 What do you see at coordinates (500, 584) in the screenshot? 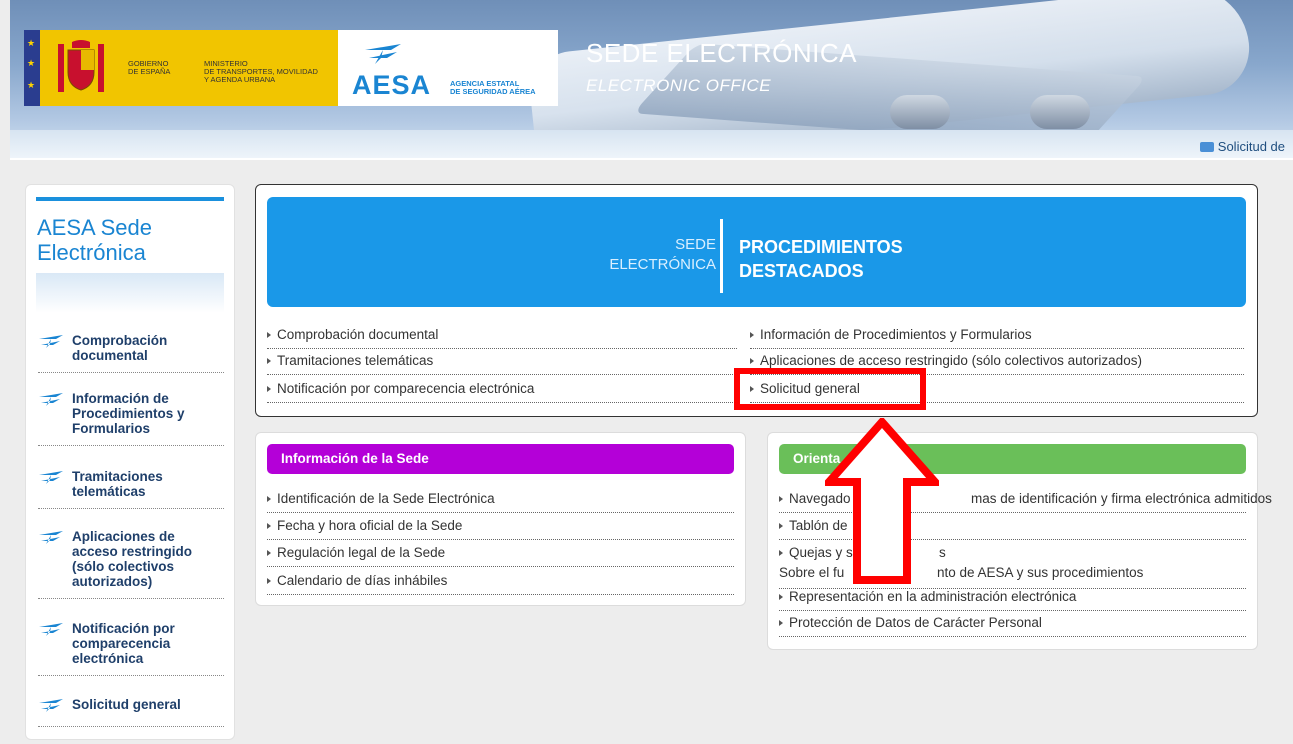
I see `link-calendario: Calendario de días inhábiles` at bounding box center [500, 584].